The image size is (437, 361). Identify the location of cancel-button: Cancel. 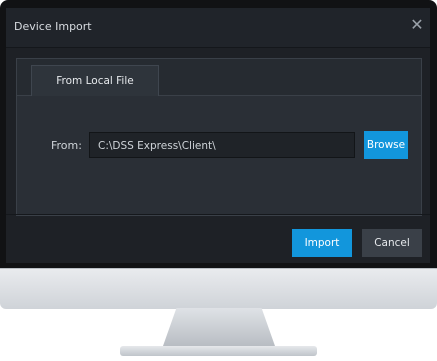
(392, 243).